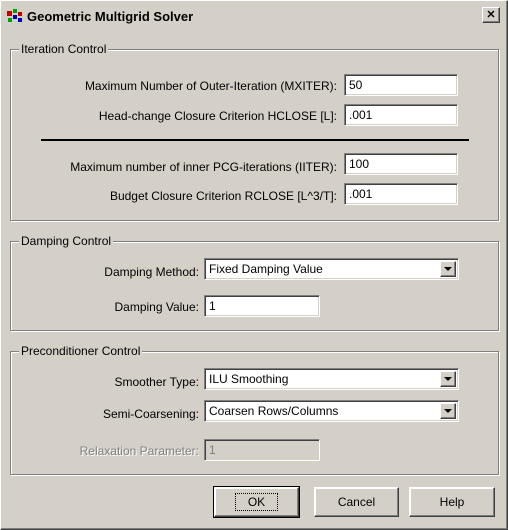 The width and height of the screenshot is (508, 530). What do you see at coordinates (331, 269) in the screenshot?
I see `damping-method-select: Fixed Damping Value` at bounding box center [331, 269].